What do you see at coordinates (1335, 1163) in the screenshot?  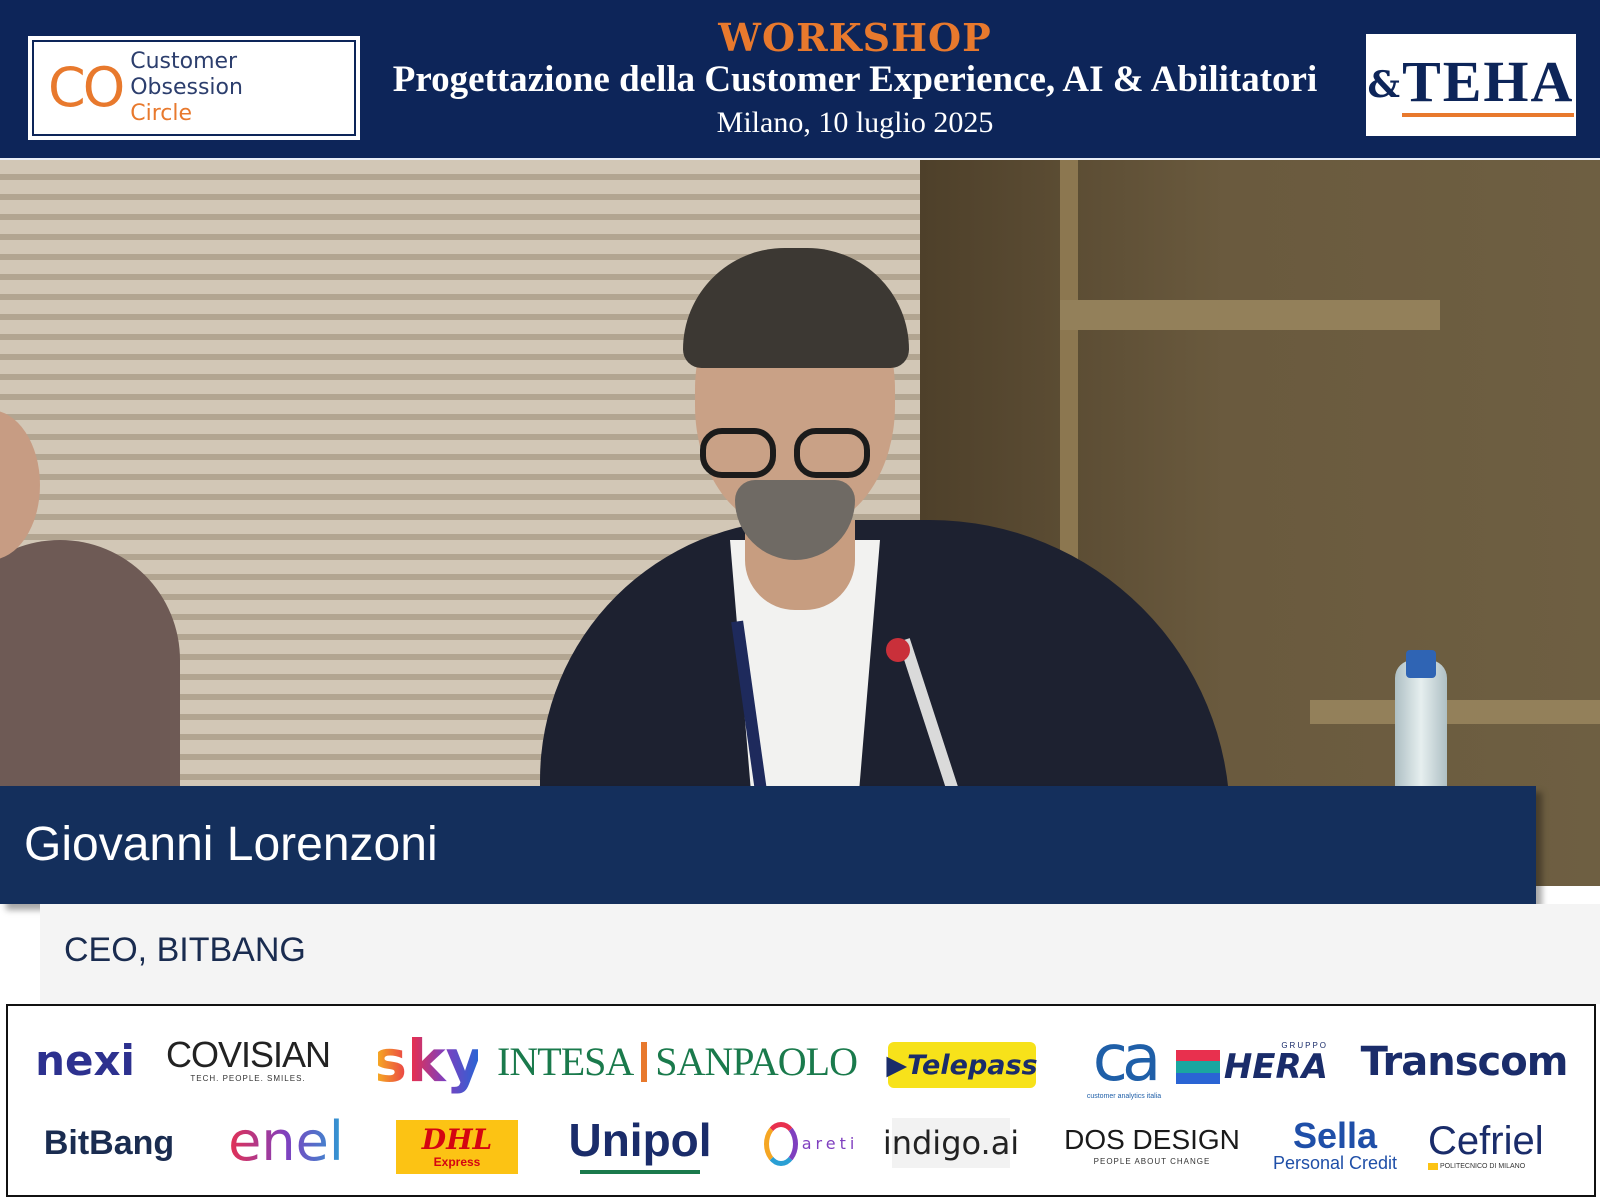 I see `sella-logo-tagline: Personal Credit` at bounding box center [1335, 1163].